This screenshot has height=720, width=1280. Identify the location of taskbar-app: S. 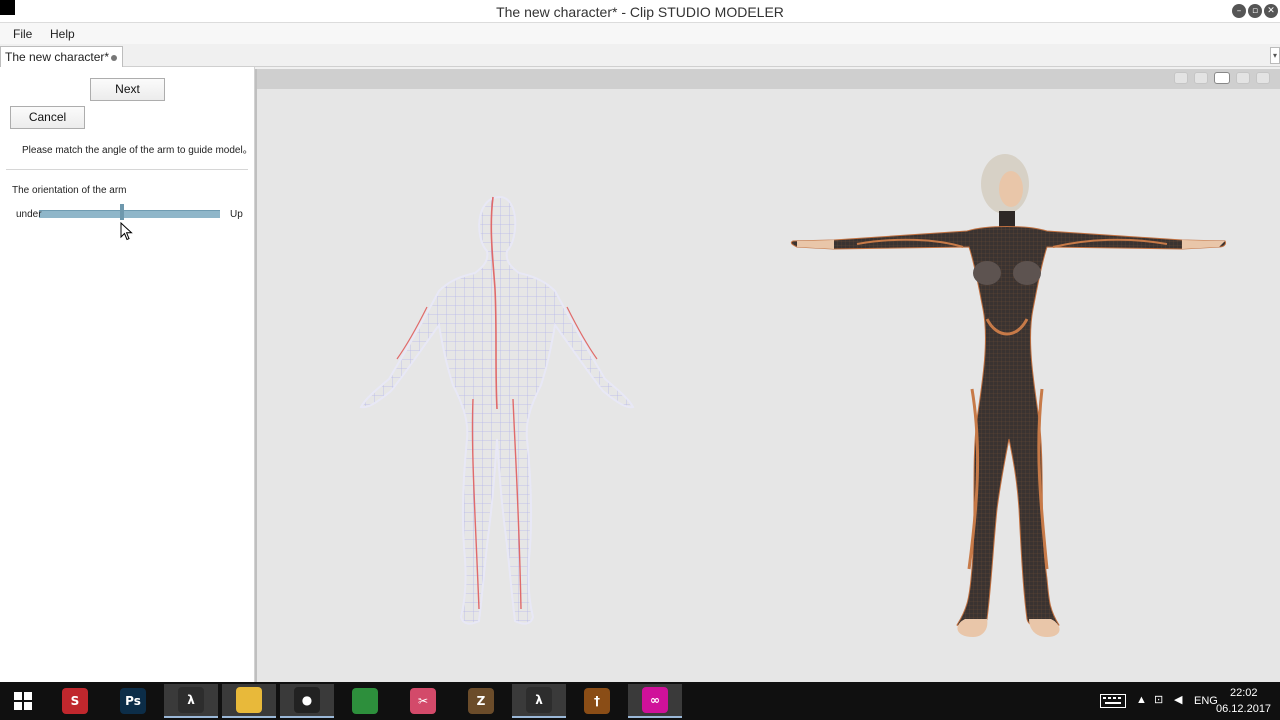
(75, 701).